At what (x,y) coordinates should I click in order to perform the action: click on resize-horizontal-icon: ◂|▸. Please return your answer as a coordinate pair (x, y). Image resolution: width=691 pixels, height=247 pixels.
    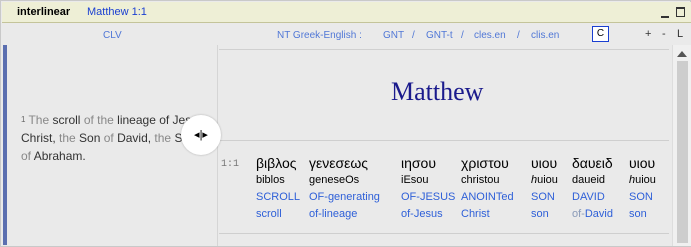
    Looking at the image, I should click on (201, 135).